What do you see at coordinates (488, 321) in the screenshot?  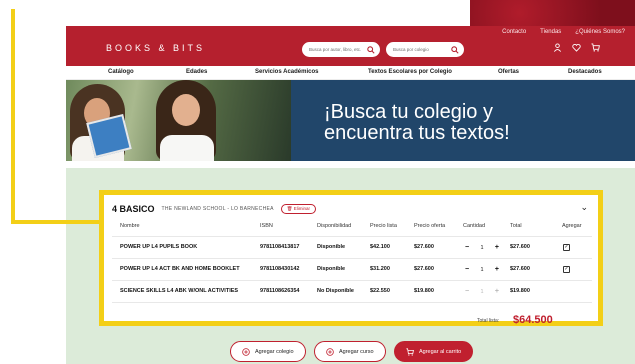 I see `total-label: Total lista:` at bounding box center [488, 321].